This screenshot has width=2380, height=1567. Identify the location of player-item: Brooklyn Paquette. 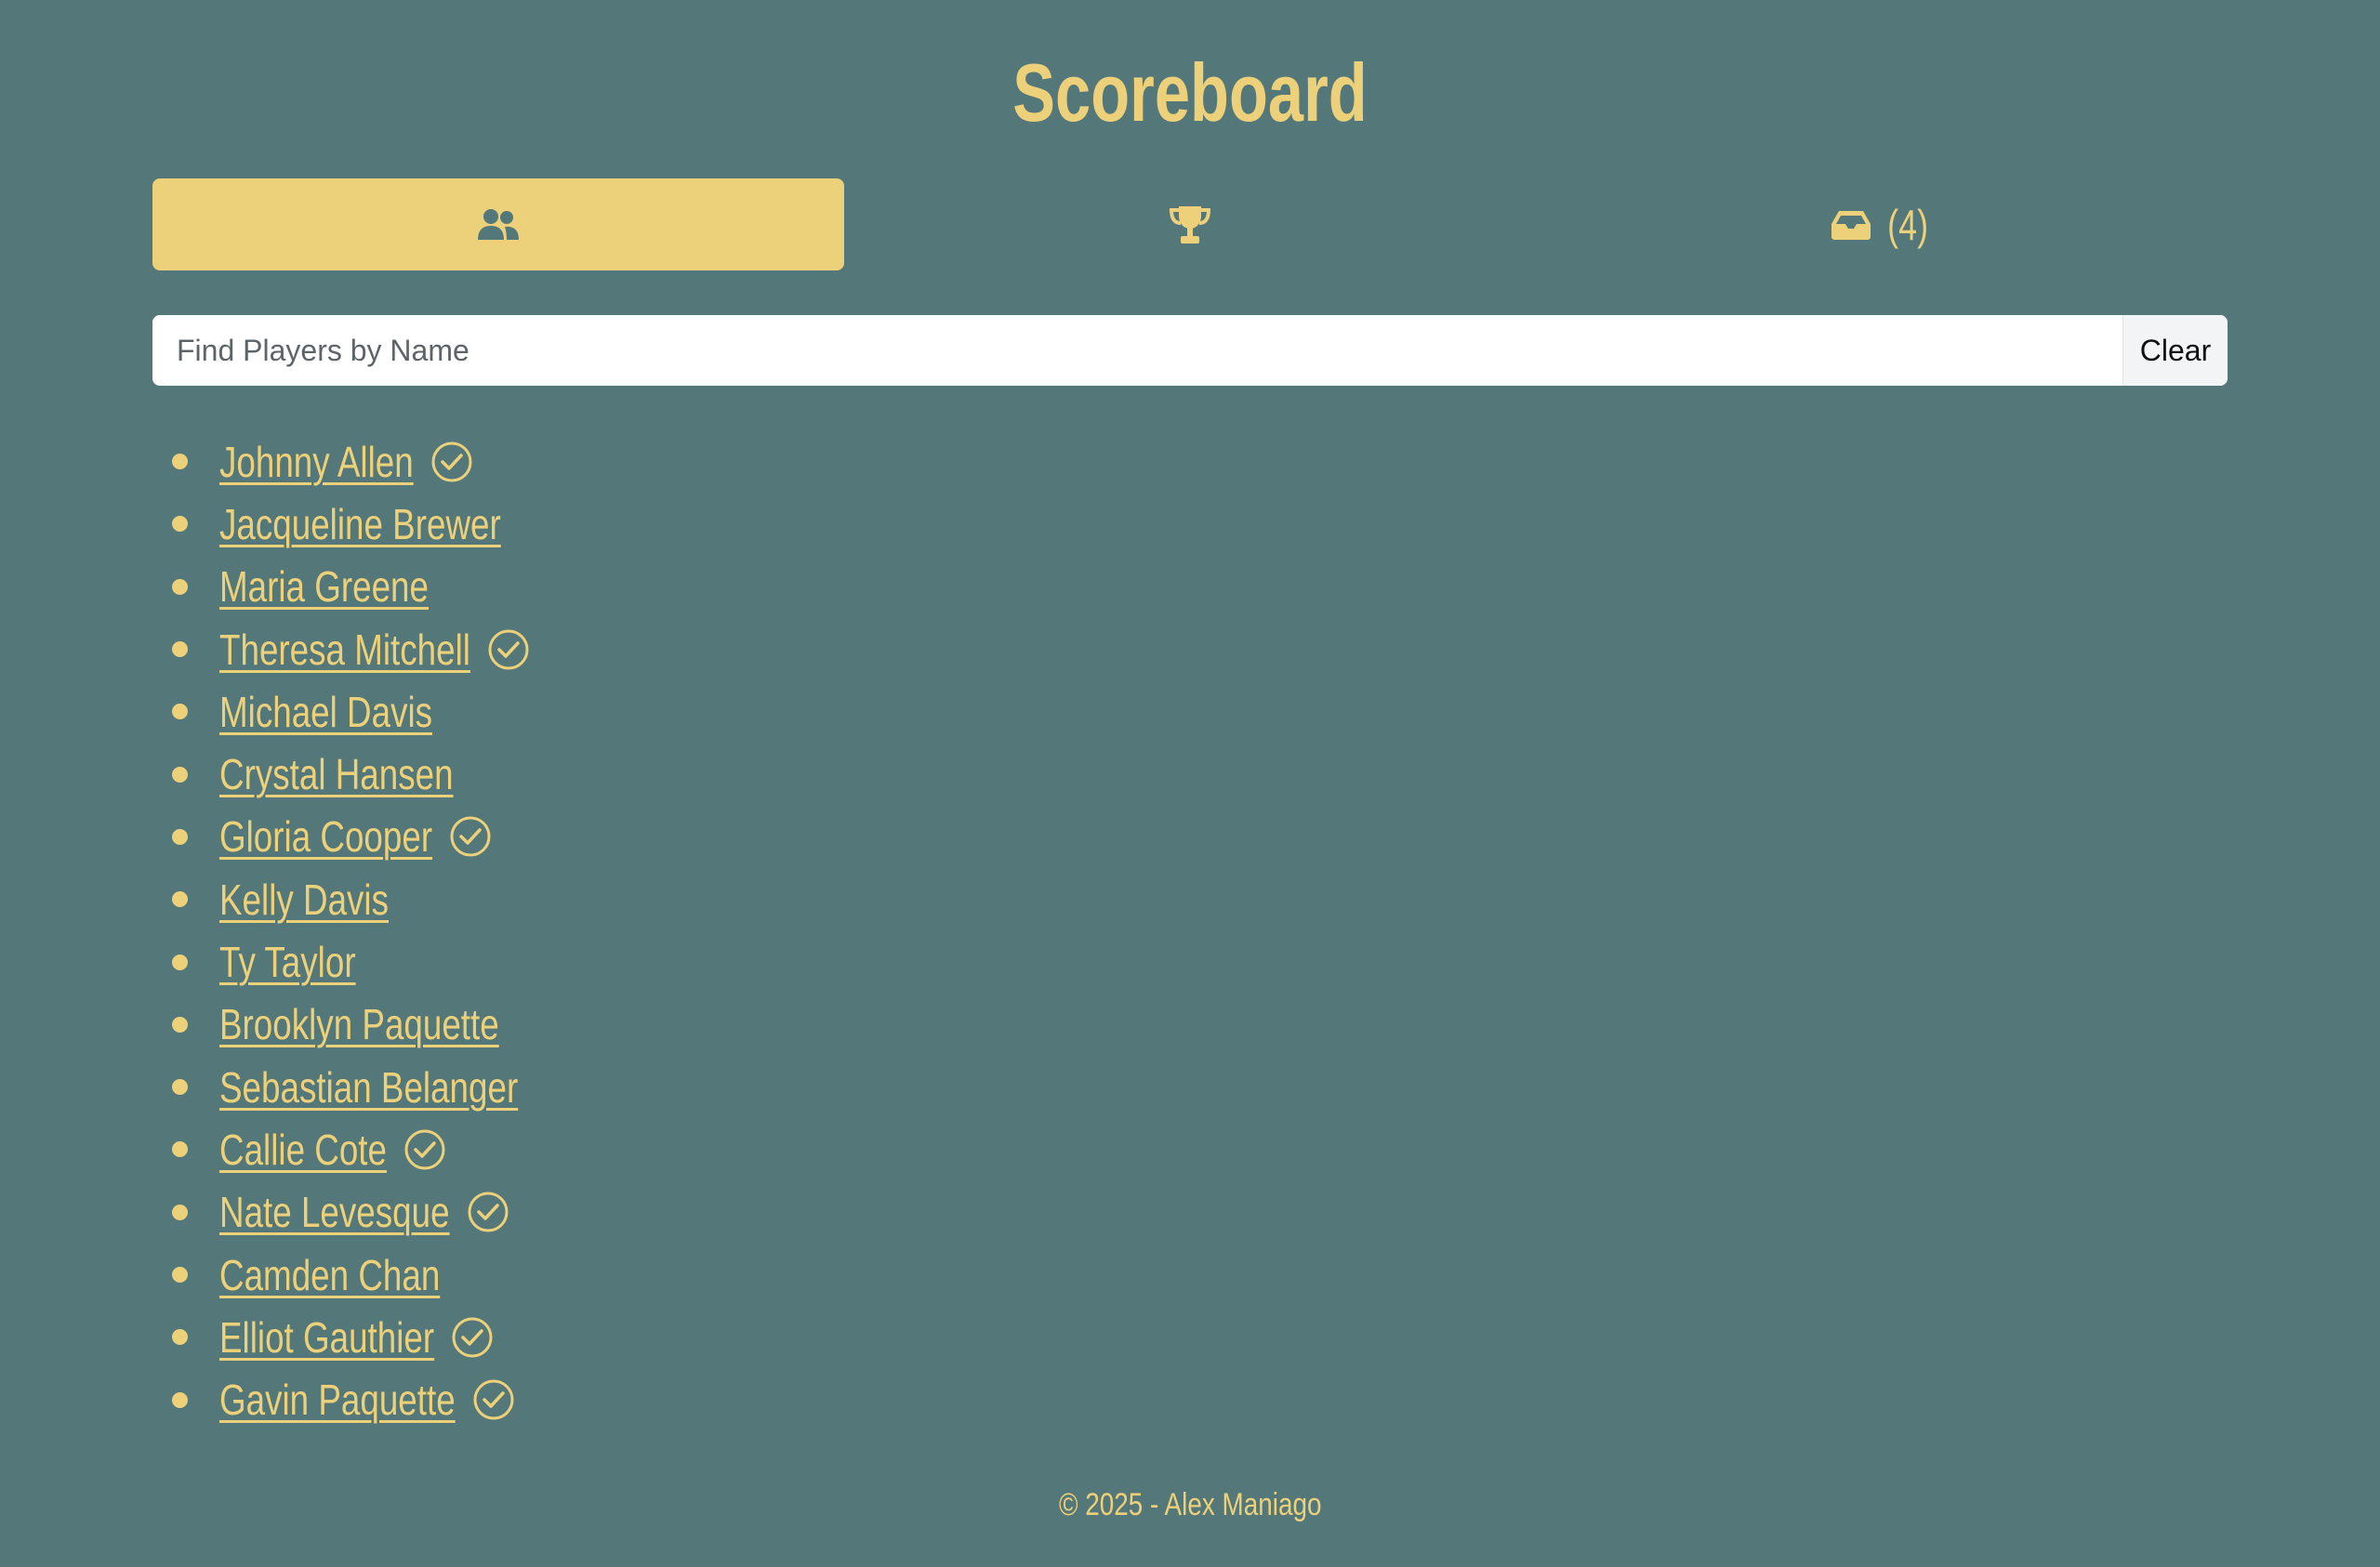
(380, 1025).